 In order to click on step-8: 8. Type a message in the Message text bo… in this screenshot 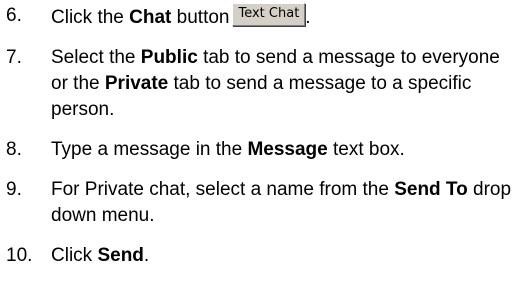, I will do `click(262, 150)`.